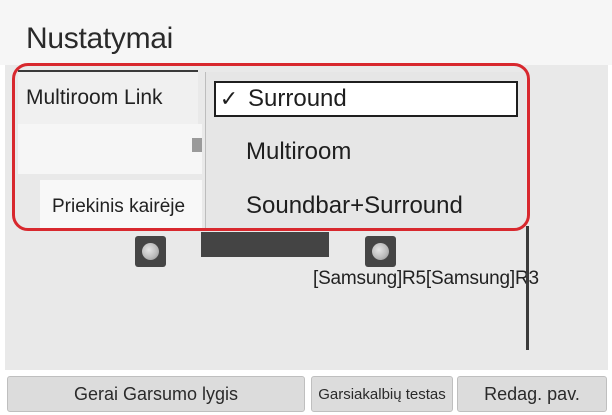 The width and height of the screenshot is (612, 415). Describe the element at coordinates (366, 99) in the screenshot. I see `dropdown-option-surround: ✓ Surround` at that location.